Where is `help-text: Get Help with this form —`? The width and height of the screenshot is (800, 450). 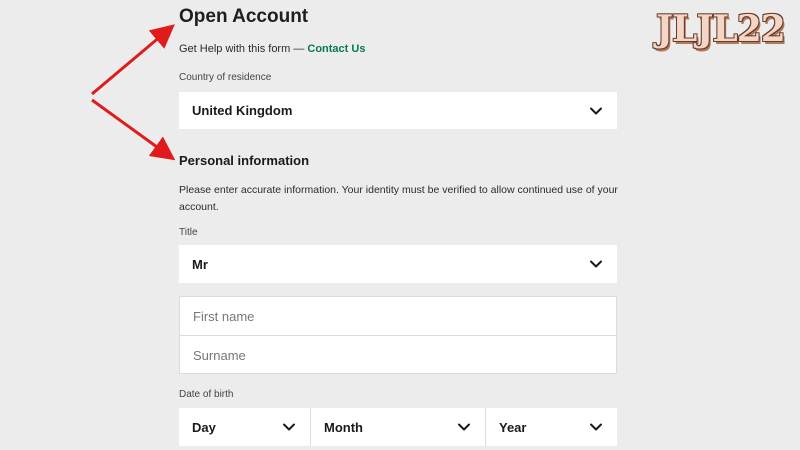 help-text: Get Help with this form — is located at coordinates (243, 49).